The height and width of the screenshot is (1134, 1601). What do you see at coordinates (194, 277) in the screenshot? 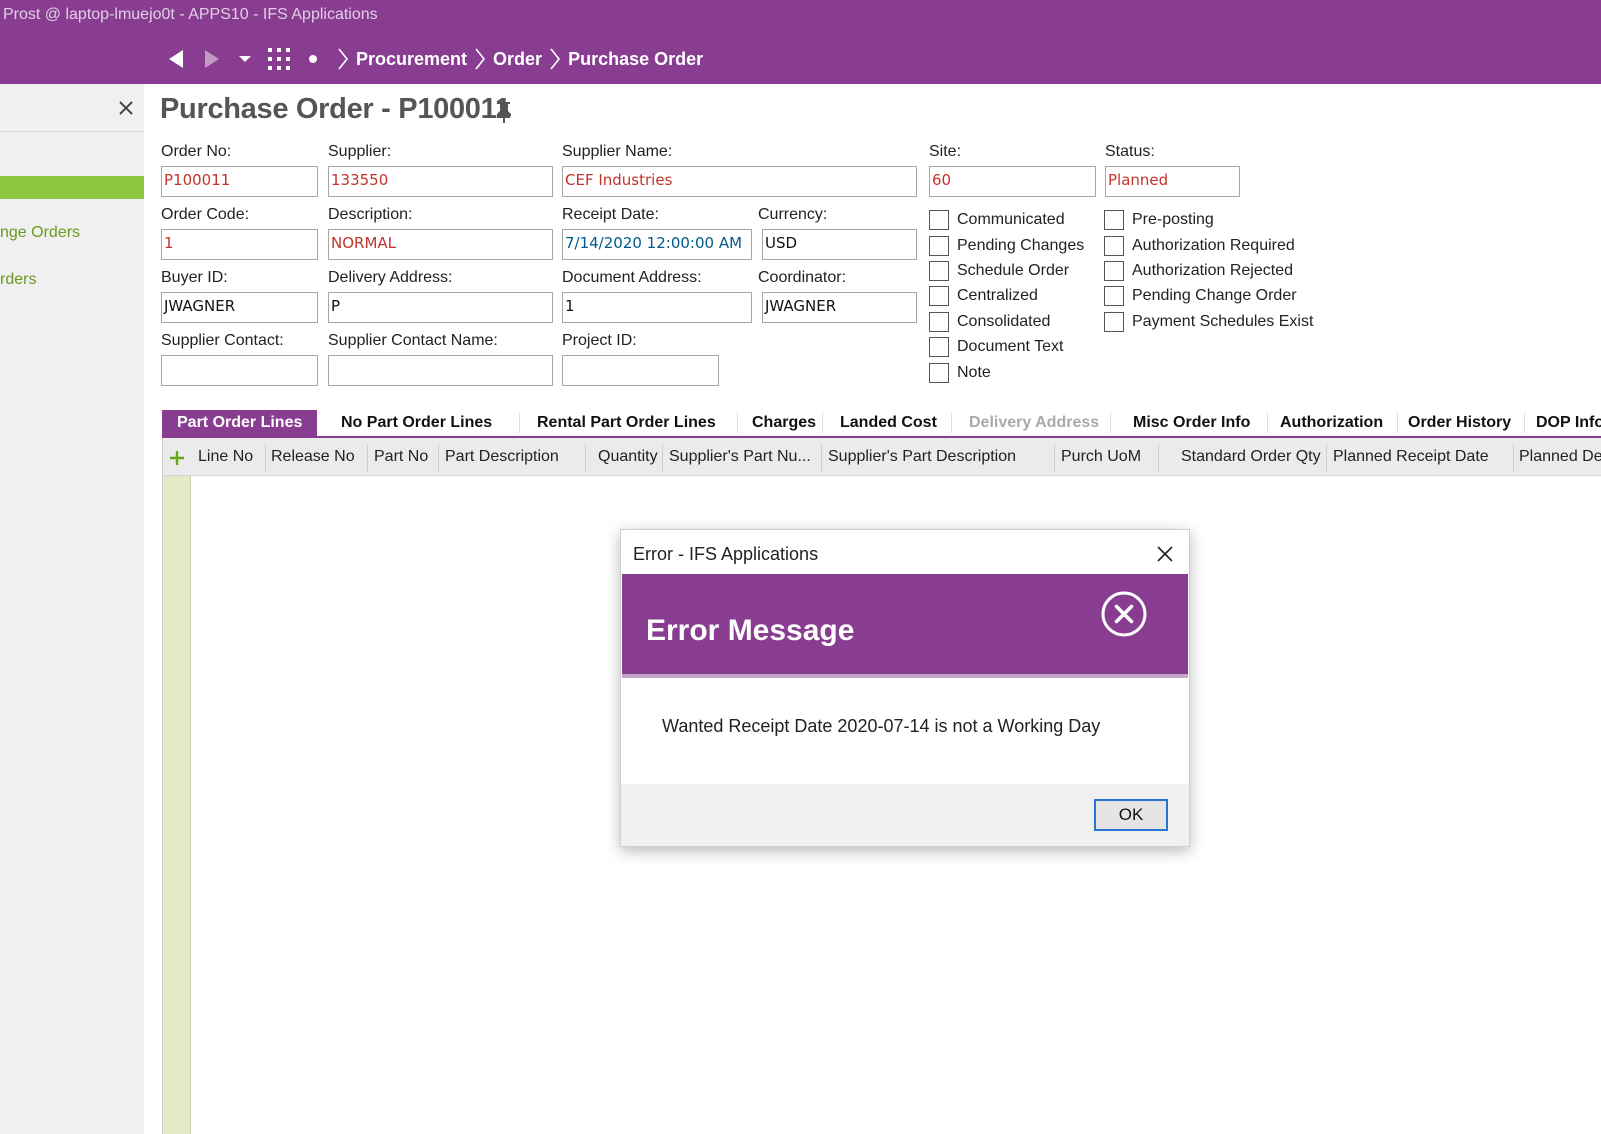
I see `buyer-id-label: Buyer ID:` at bounding box center [194, 277].